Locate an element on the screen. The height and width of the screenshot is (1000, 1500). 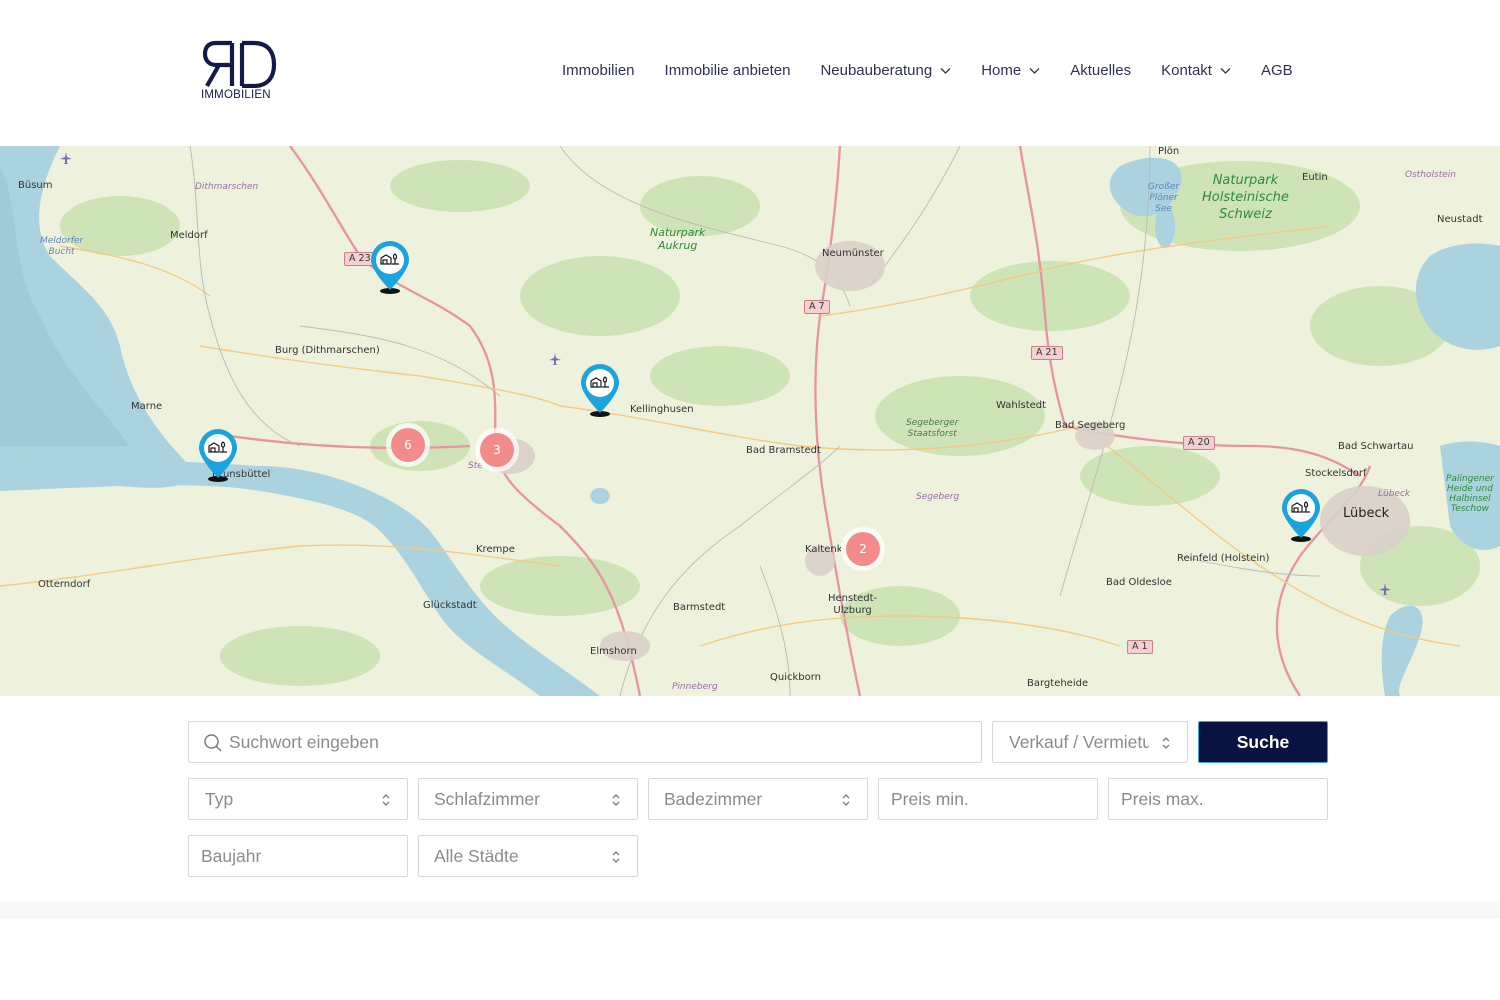
map-label-barmstedt: Barmstedt is located at coordinates (699, 607).